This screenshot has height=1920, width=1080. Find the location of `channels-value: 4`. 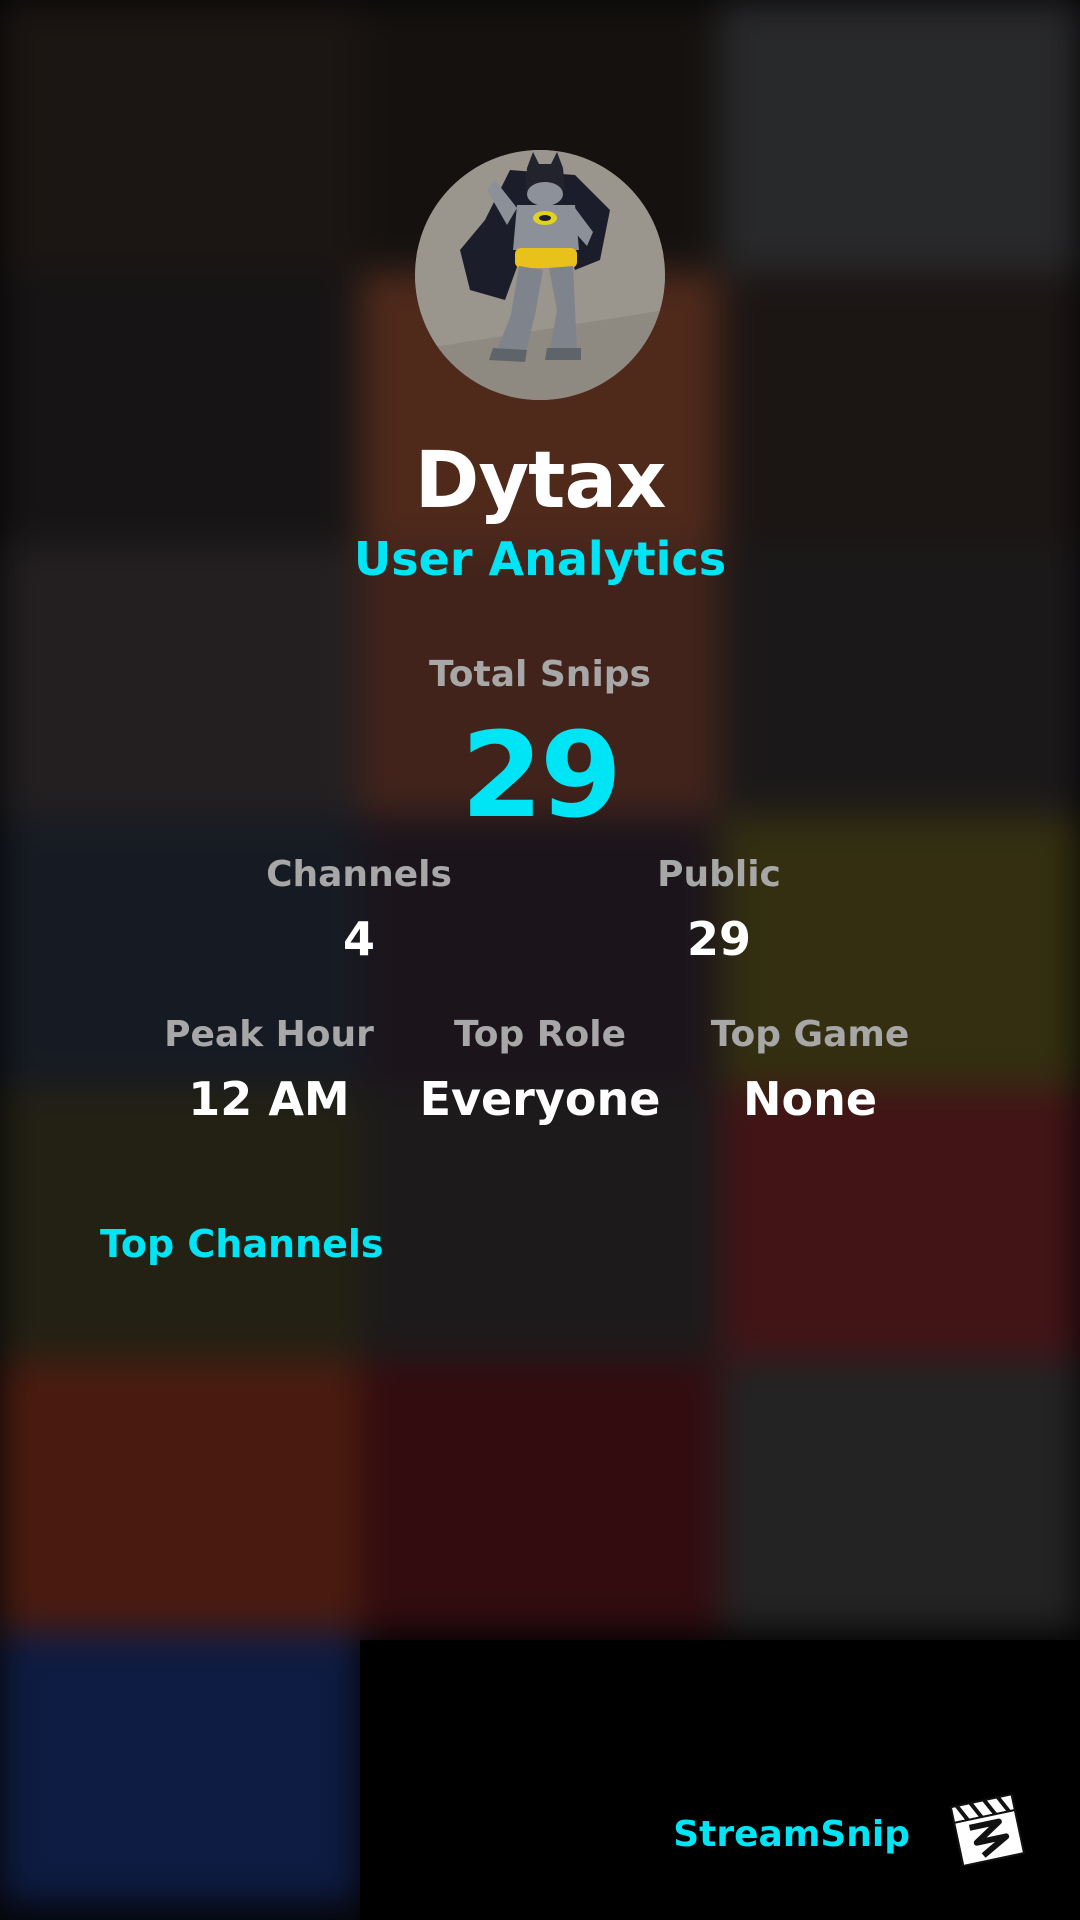

channels-value: 4 is located at coordinates (358, 939).